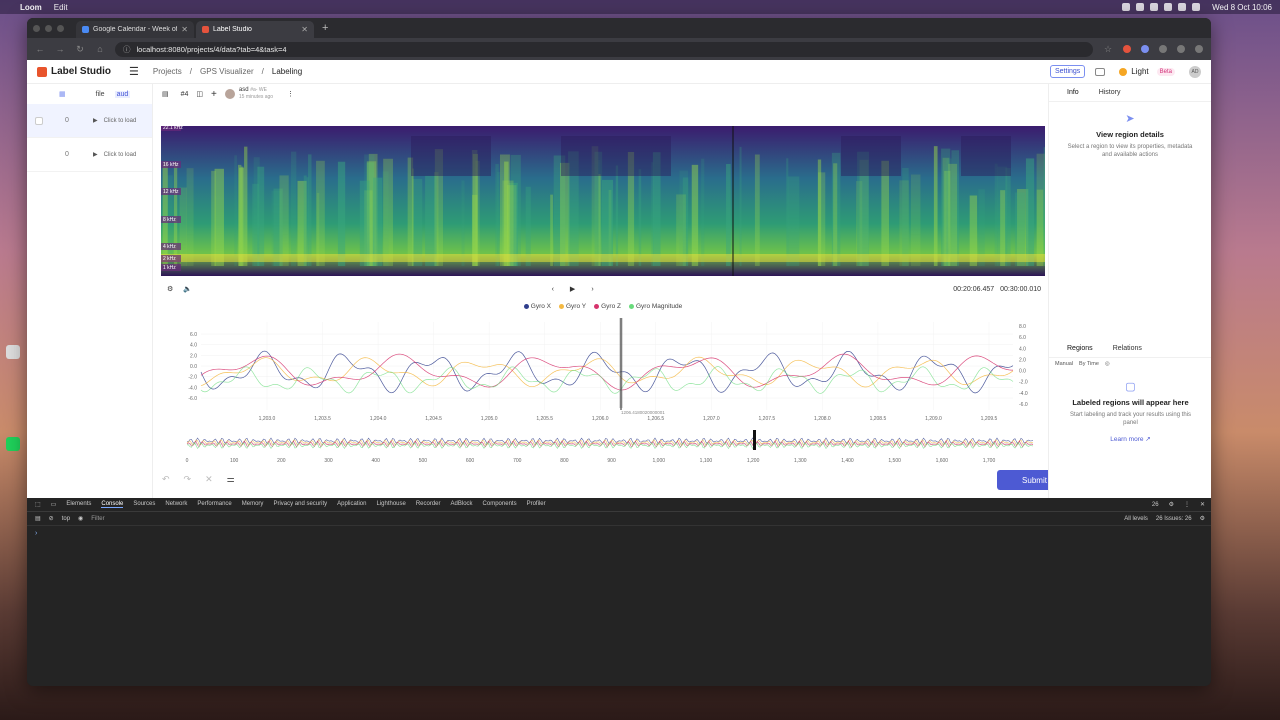  What do you see at coordinates (60, 49) in the screenshot?
I see `forward-icon: →` at bounding box center [60, 49].